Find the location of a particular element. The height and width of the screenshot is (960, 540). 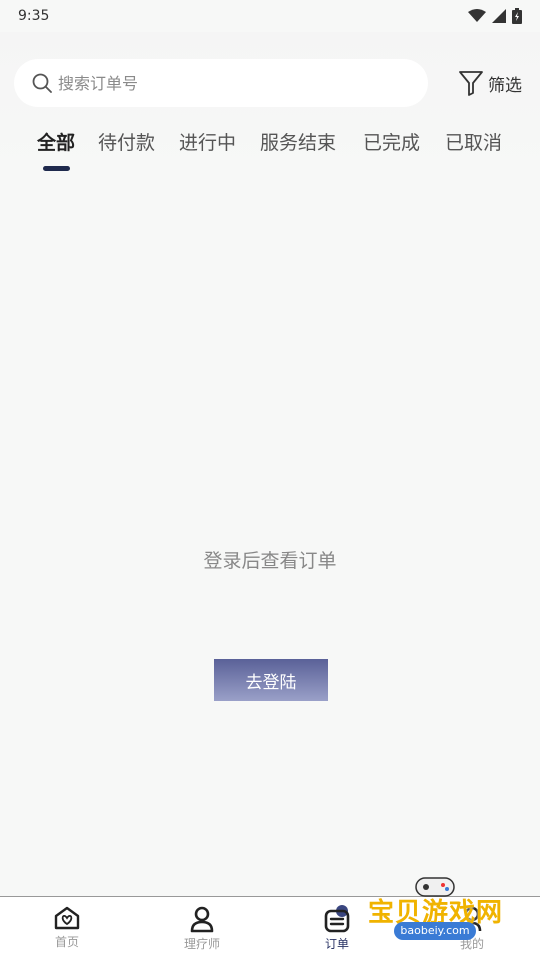

empty-state-message: 登录后查看订单 is located at coordinates (270, 561).